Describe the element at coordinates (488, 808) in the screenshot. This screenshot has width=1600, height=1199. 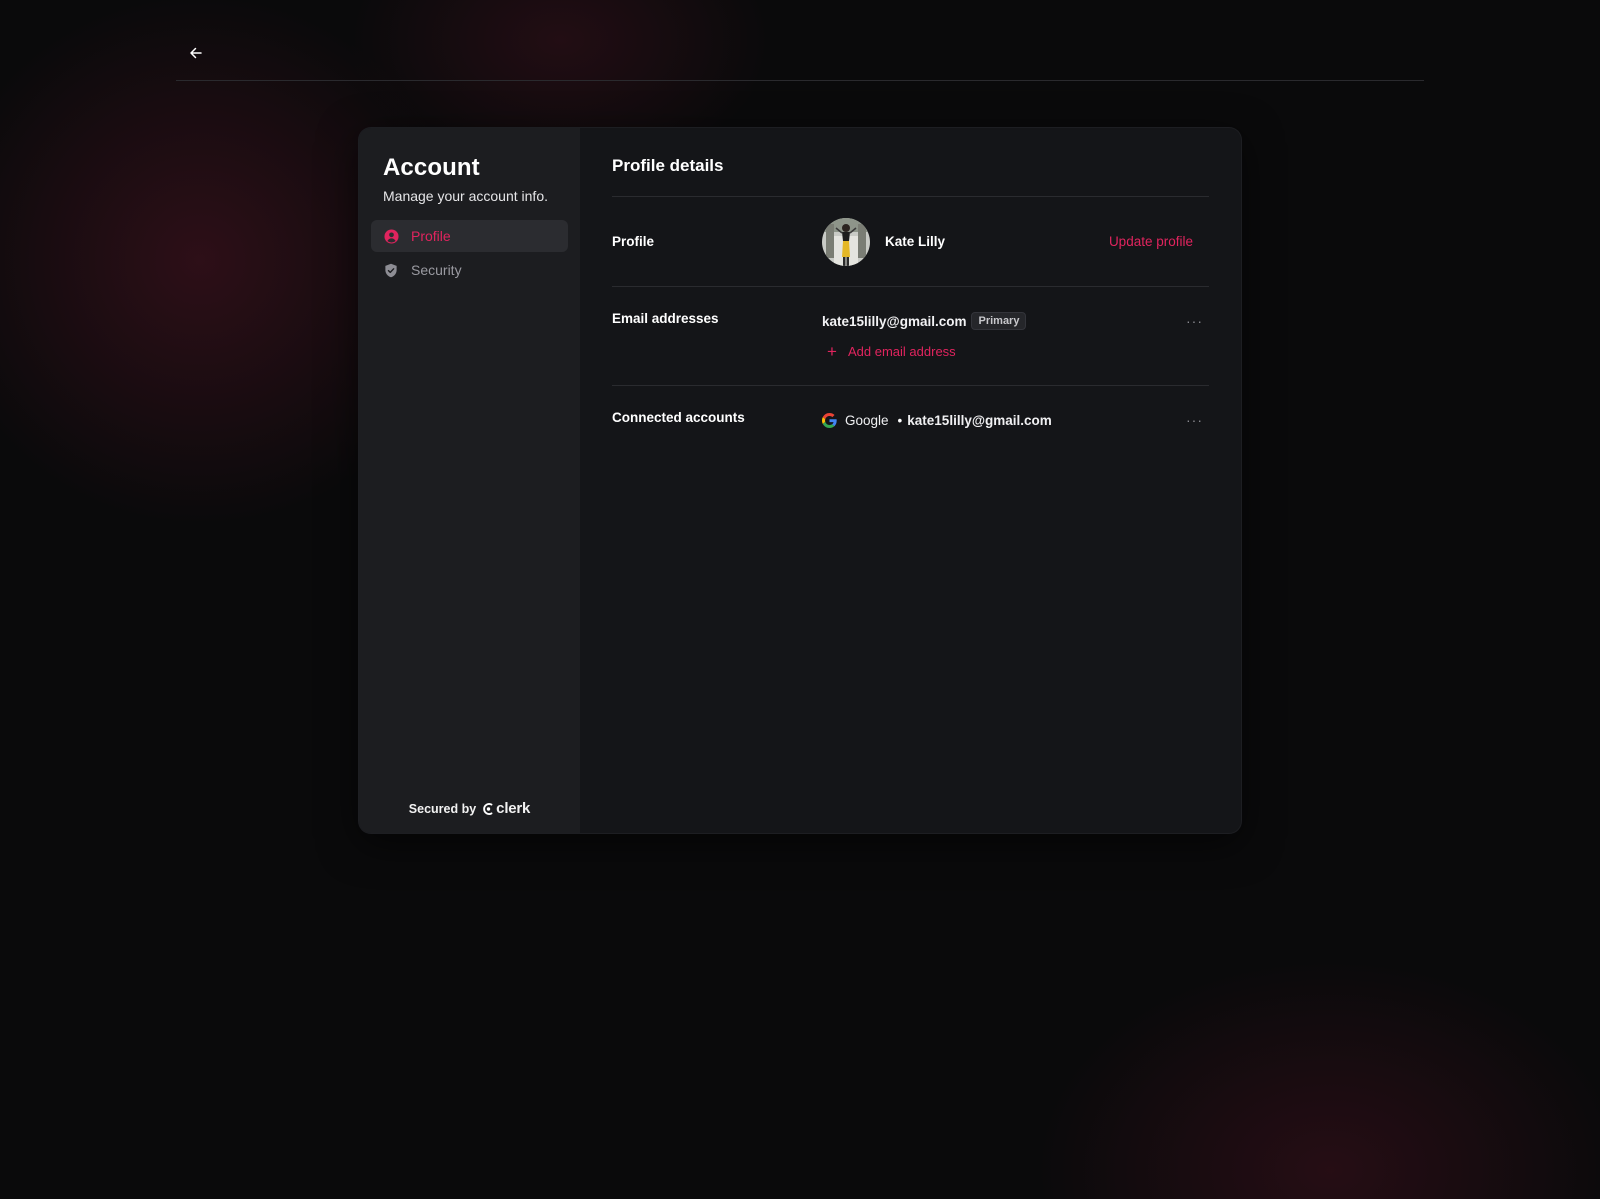
I see `clerk-logo-icon` at that location.